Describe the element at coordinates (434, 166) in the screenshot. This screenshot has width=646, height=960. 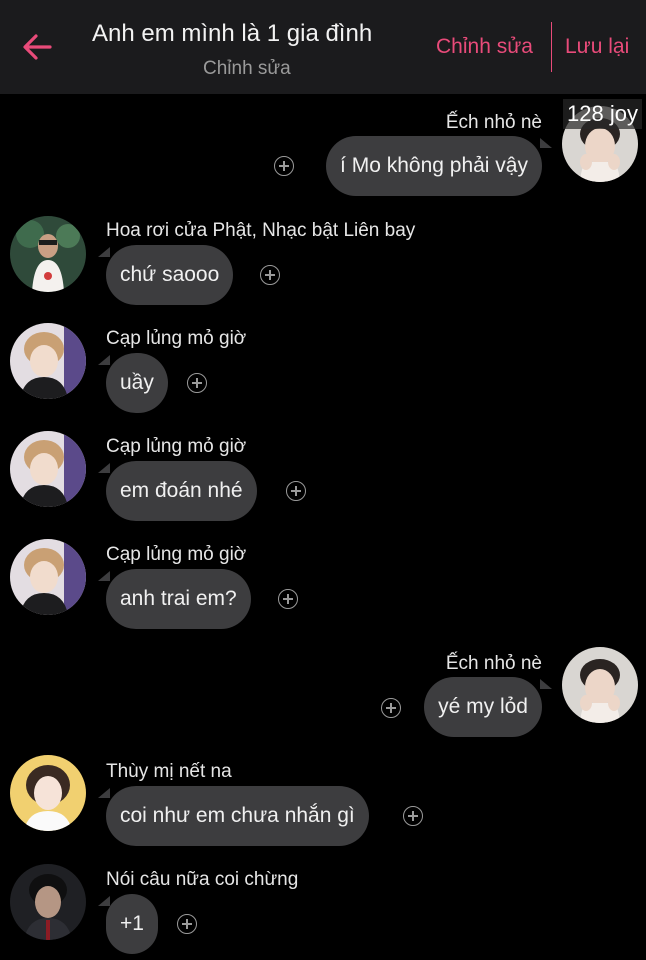
I see `message-bubble: í Mo không phải vậy` at that location.